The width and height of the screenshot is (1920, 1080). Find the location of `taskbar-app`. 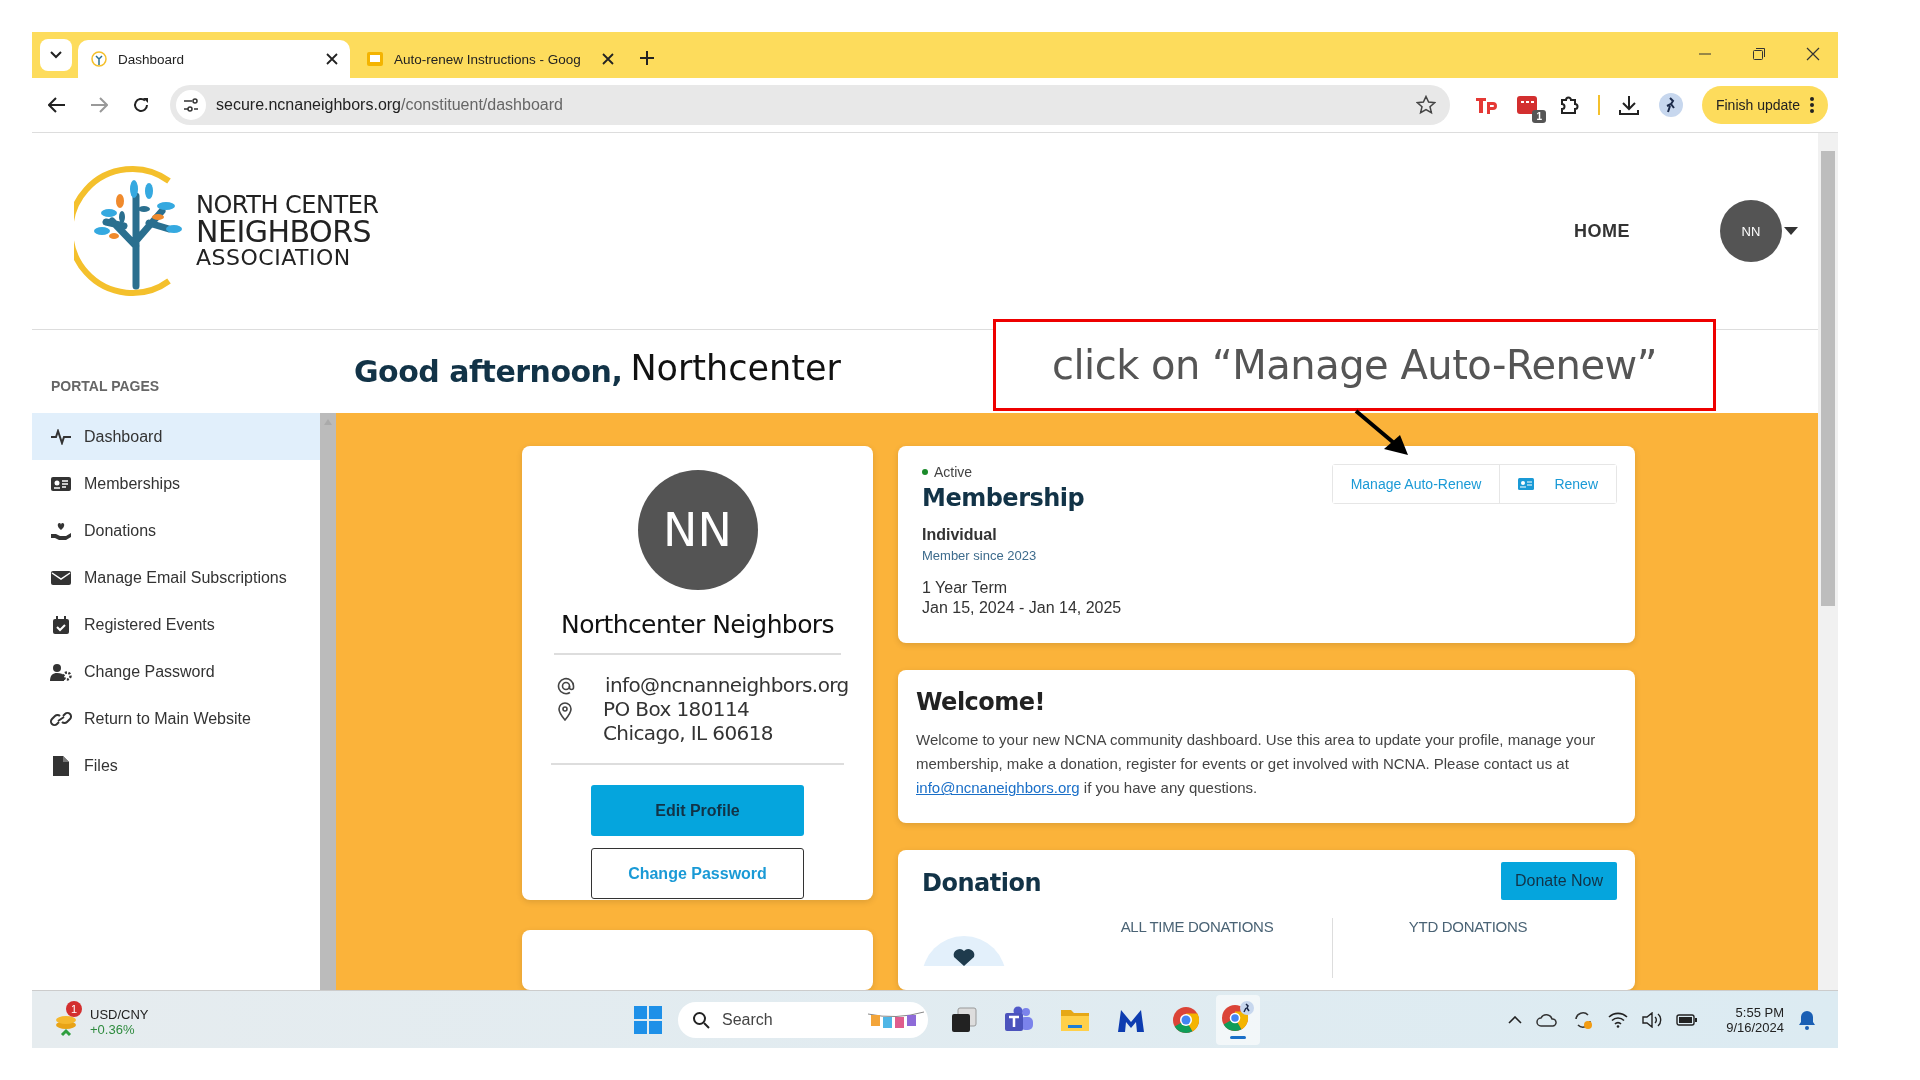

taskbar-app is located at coordinates (1238, 1019).